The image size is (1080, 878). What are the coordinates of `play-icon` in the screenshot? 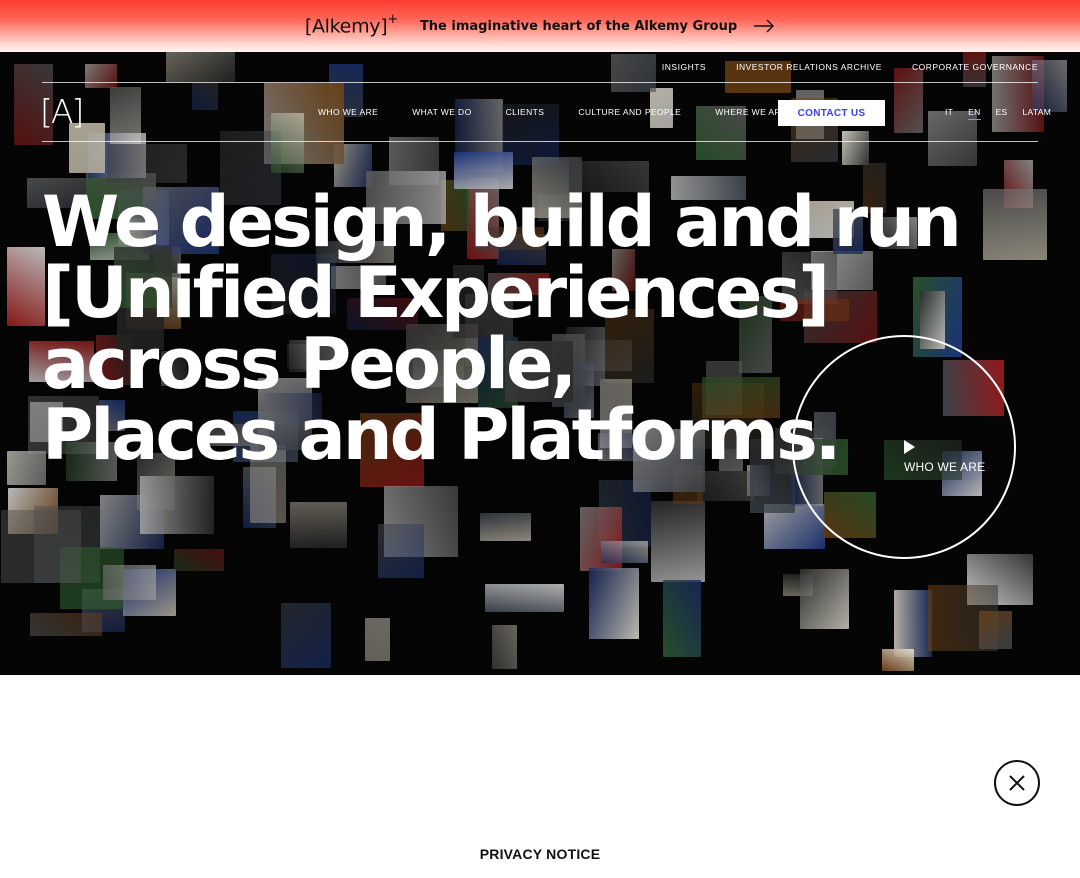 It's located at (909, 447).